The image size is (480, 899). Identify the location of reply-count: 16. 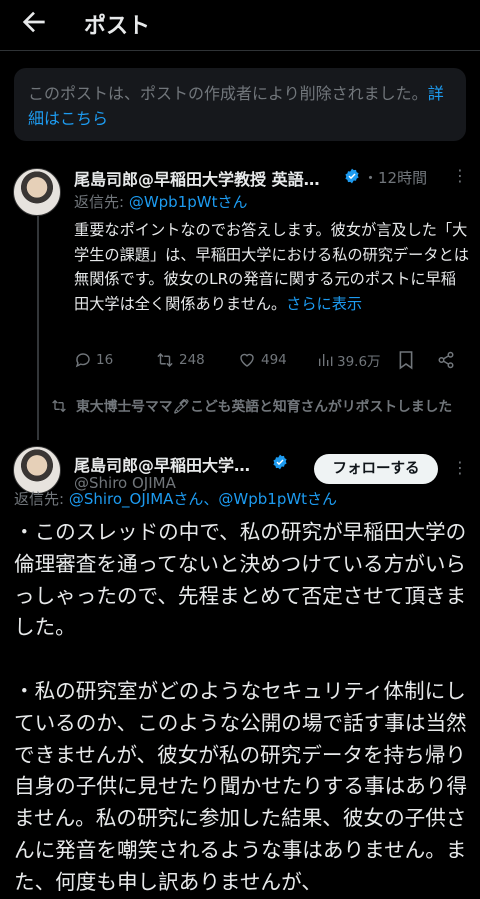
(105, 360).